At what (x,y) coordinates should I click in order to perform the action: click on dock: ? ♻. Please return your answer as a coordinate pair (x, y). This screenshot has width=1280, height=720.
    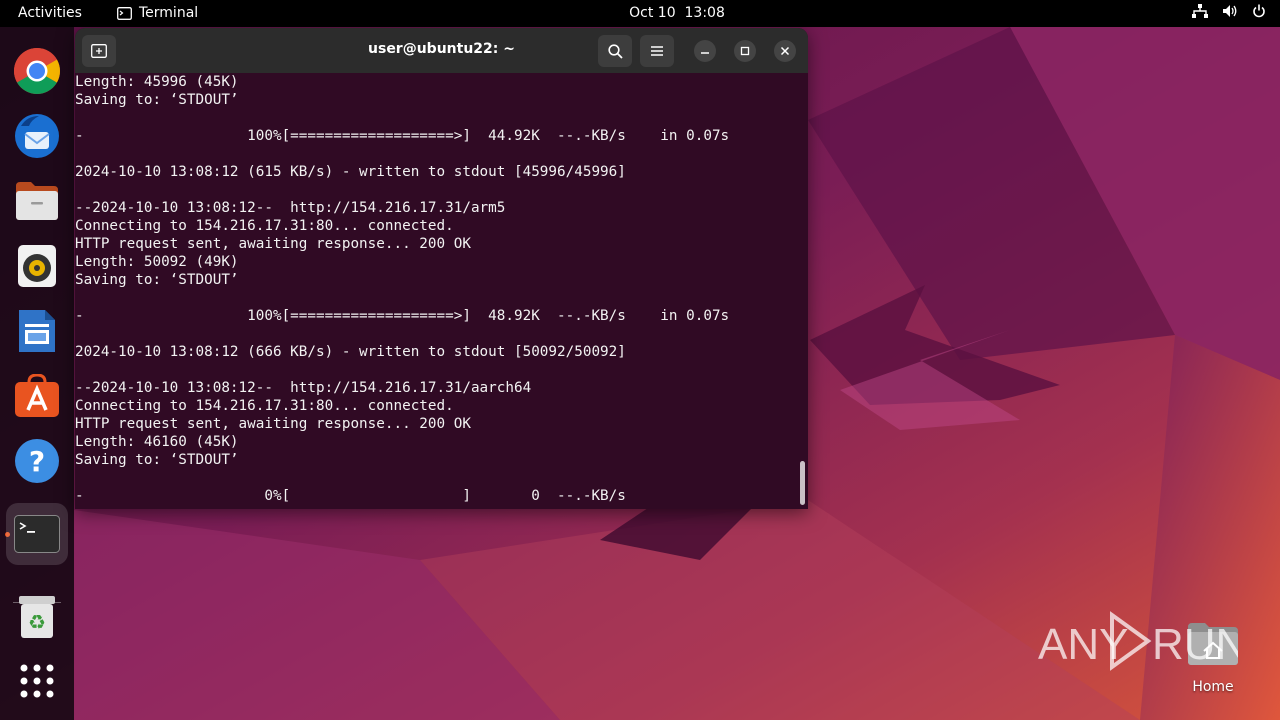
    Looking at the image, I should click on (37, 373).